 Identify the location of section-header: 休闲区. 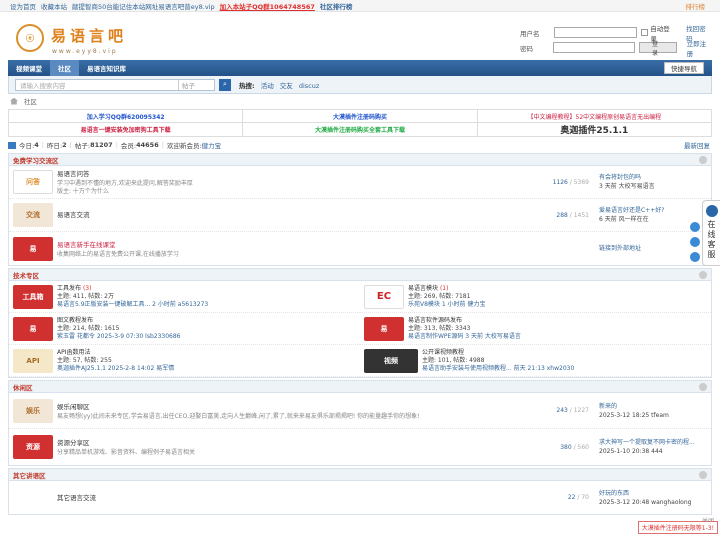
(360, 387).